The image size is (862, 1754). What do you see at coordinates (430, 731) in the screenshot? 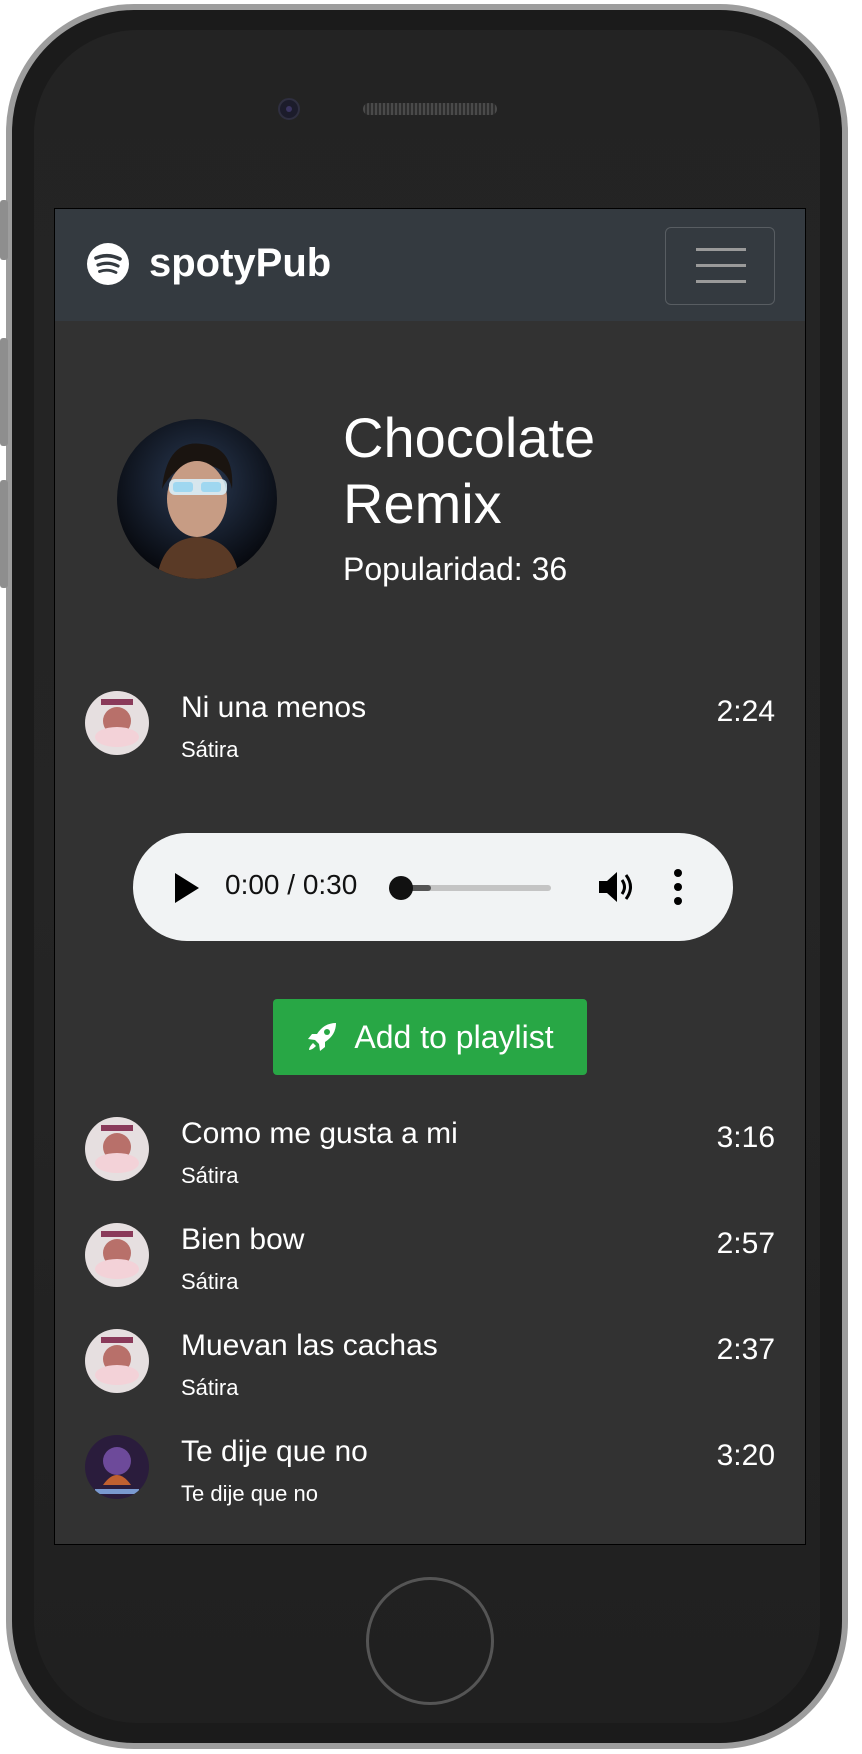
I see `track-row: Ni una menos Sátira 2:24` at bounding box center [430, 731].